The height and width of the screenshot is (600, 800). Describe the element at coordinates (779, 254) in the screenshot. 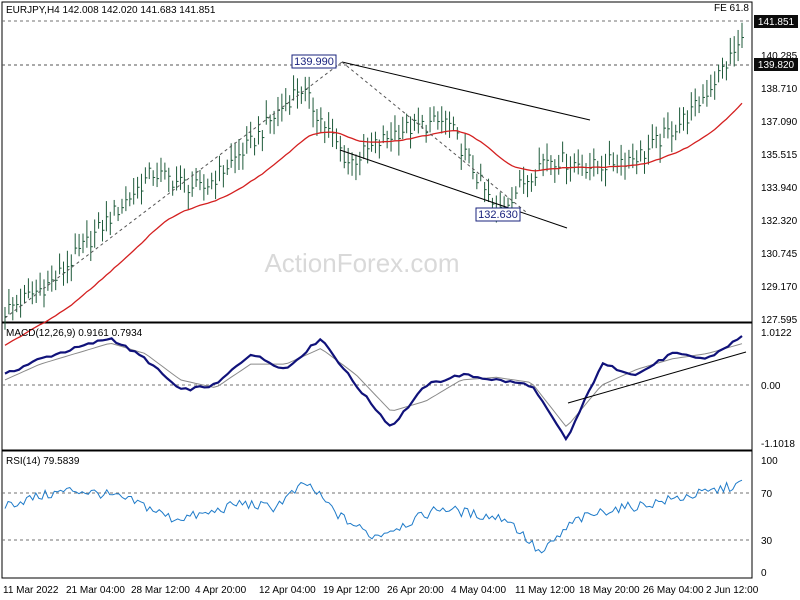

I see `y-tick: 130.745` at that location.